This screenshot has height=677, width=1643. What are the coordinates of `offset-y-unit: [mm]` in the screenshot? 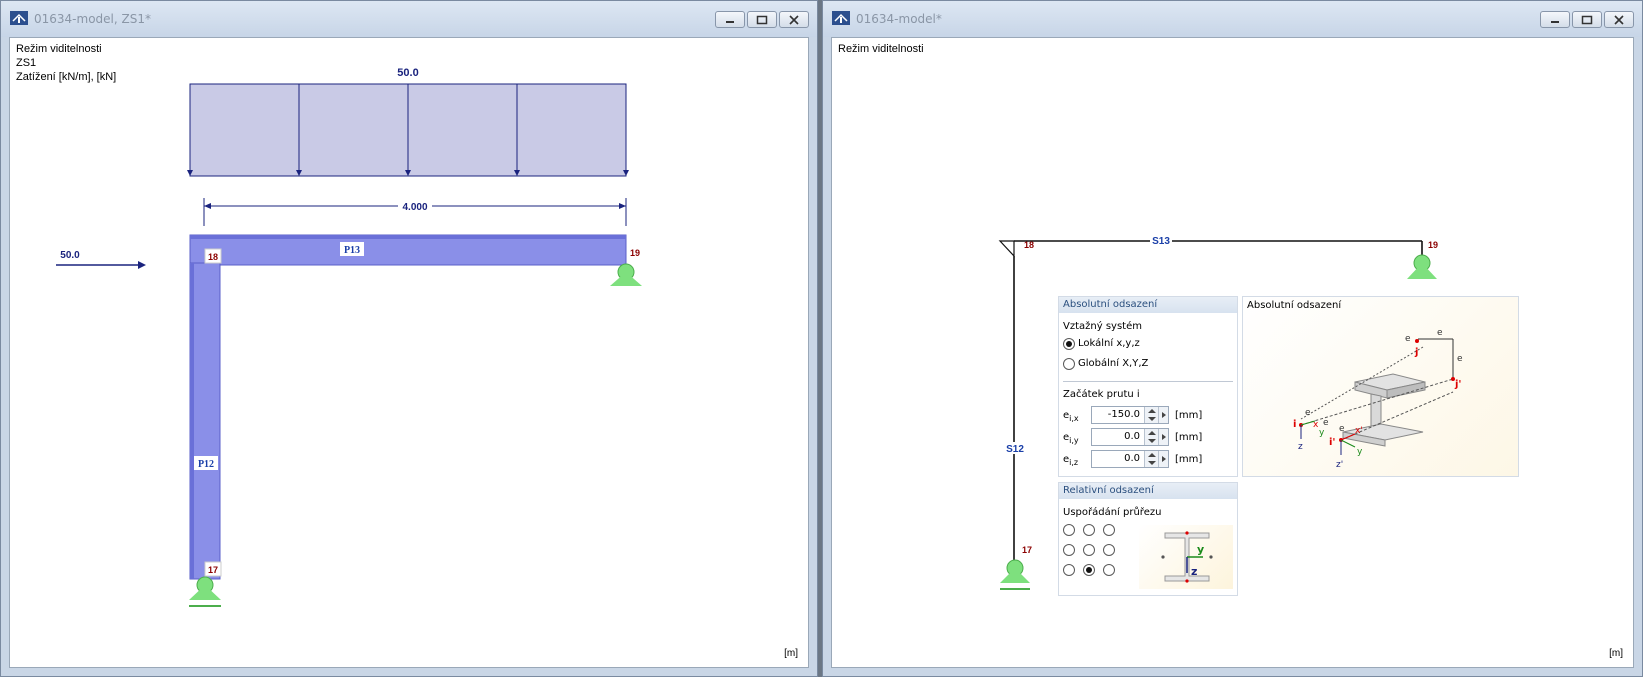 It's located at (1189, 437).